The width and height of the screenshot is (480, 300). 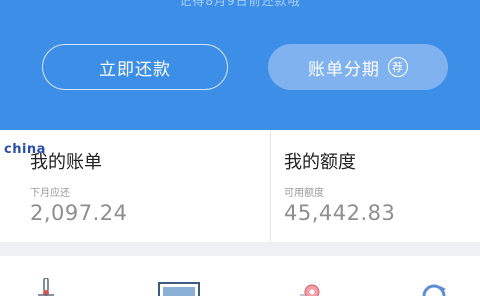 I want to click on location-pin-icon, so click(x=312, y=290).